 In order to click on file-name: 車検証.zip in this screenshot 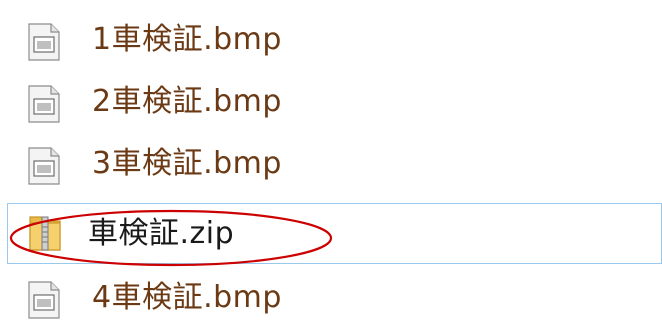, I will do `click(161, 233)`.